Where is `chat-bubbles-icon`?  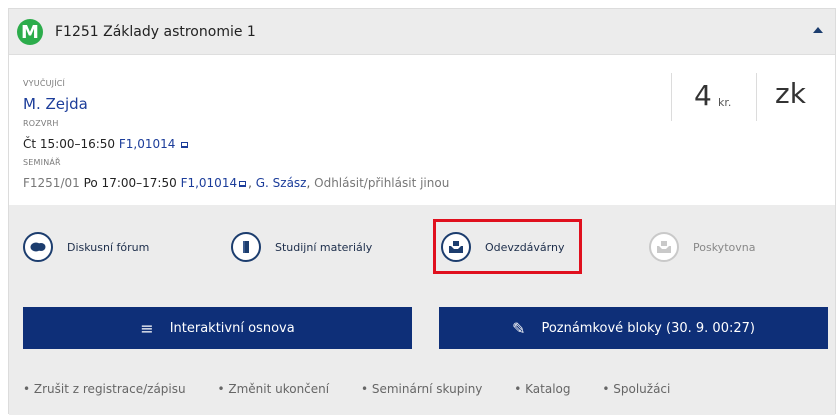 chat-bubbles-icon is located at coordinates (38, 247).